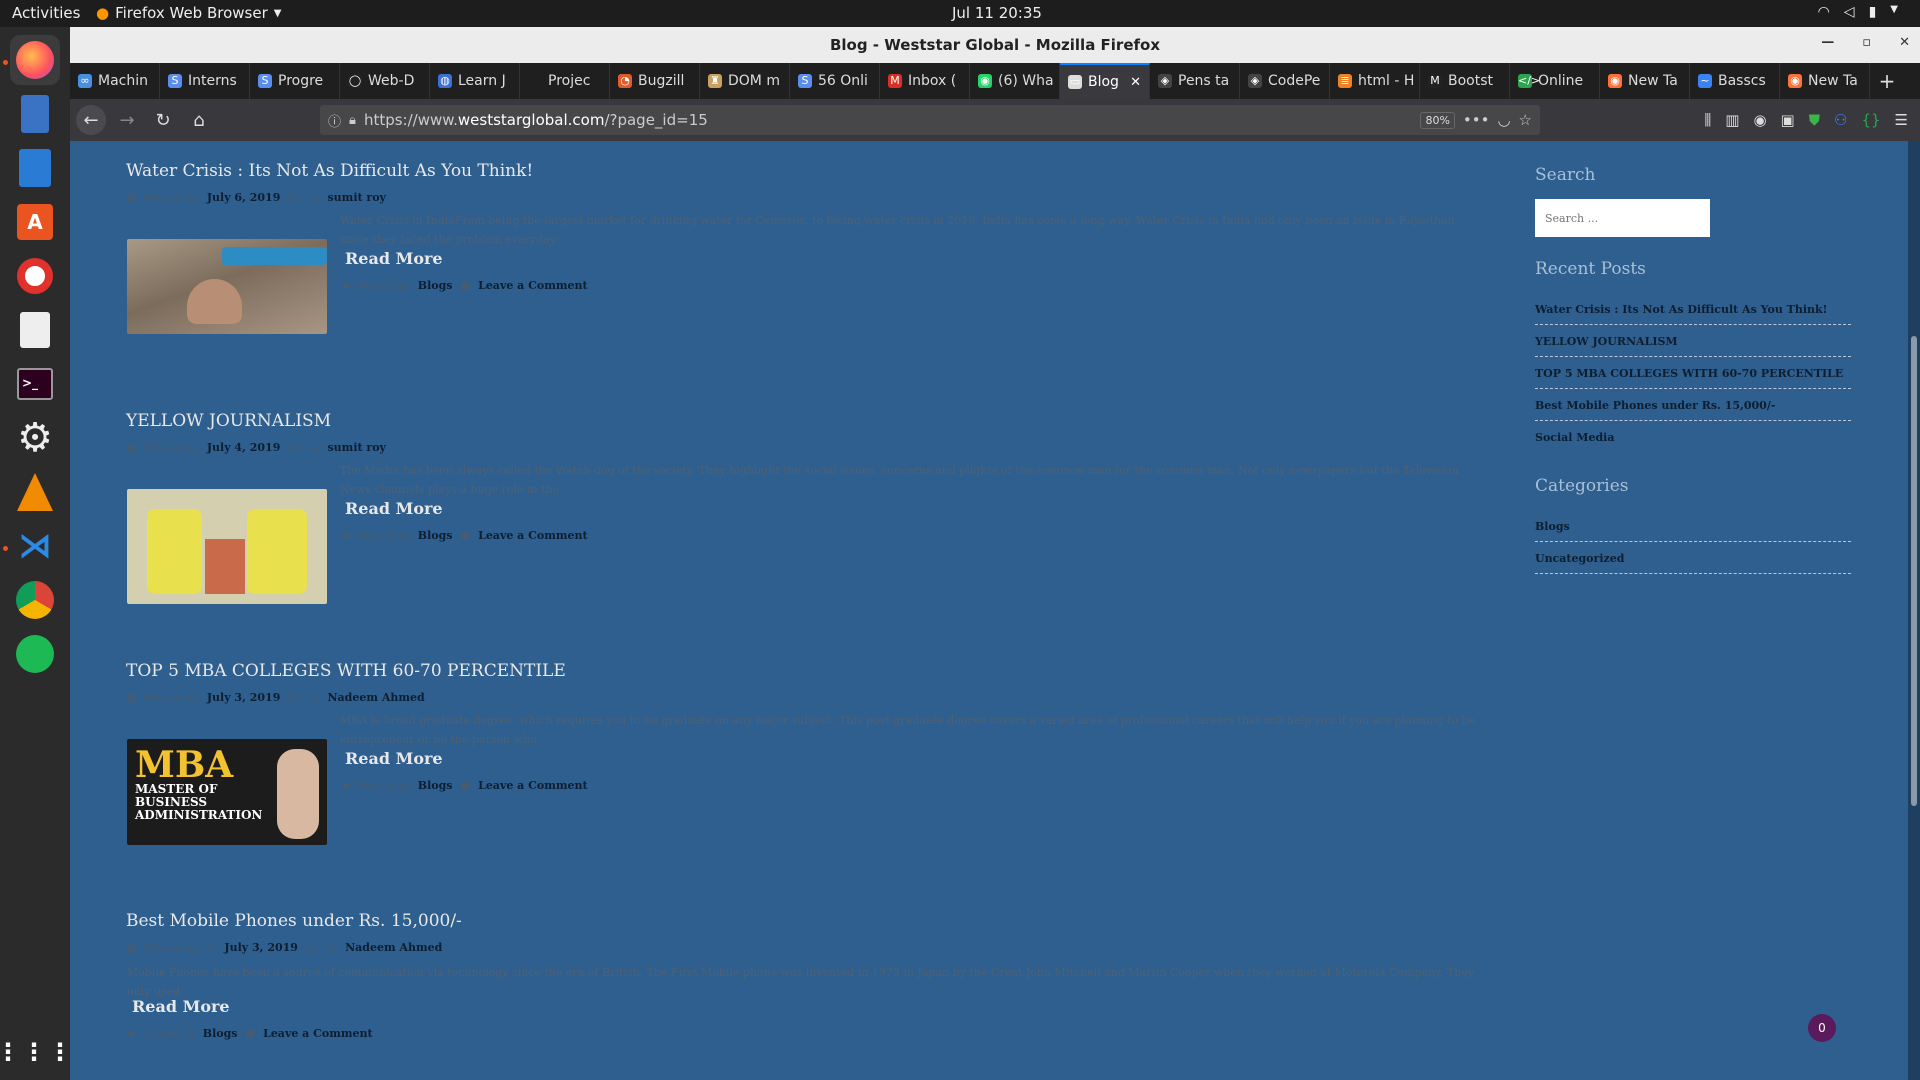 The image size is (1920, 1080). Describe the element at coordinates (565, 81) in the screenshot. I see `browser-tab: Projec` at that location.